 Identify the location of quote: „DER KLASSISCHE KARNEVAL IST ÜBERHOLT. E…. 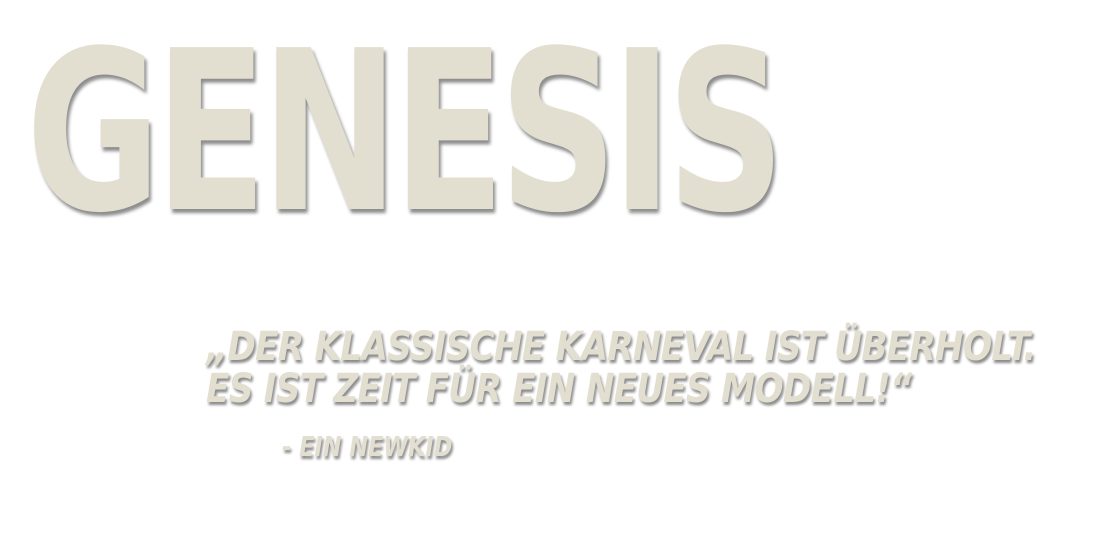
(653, 368).